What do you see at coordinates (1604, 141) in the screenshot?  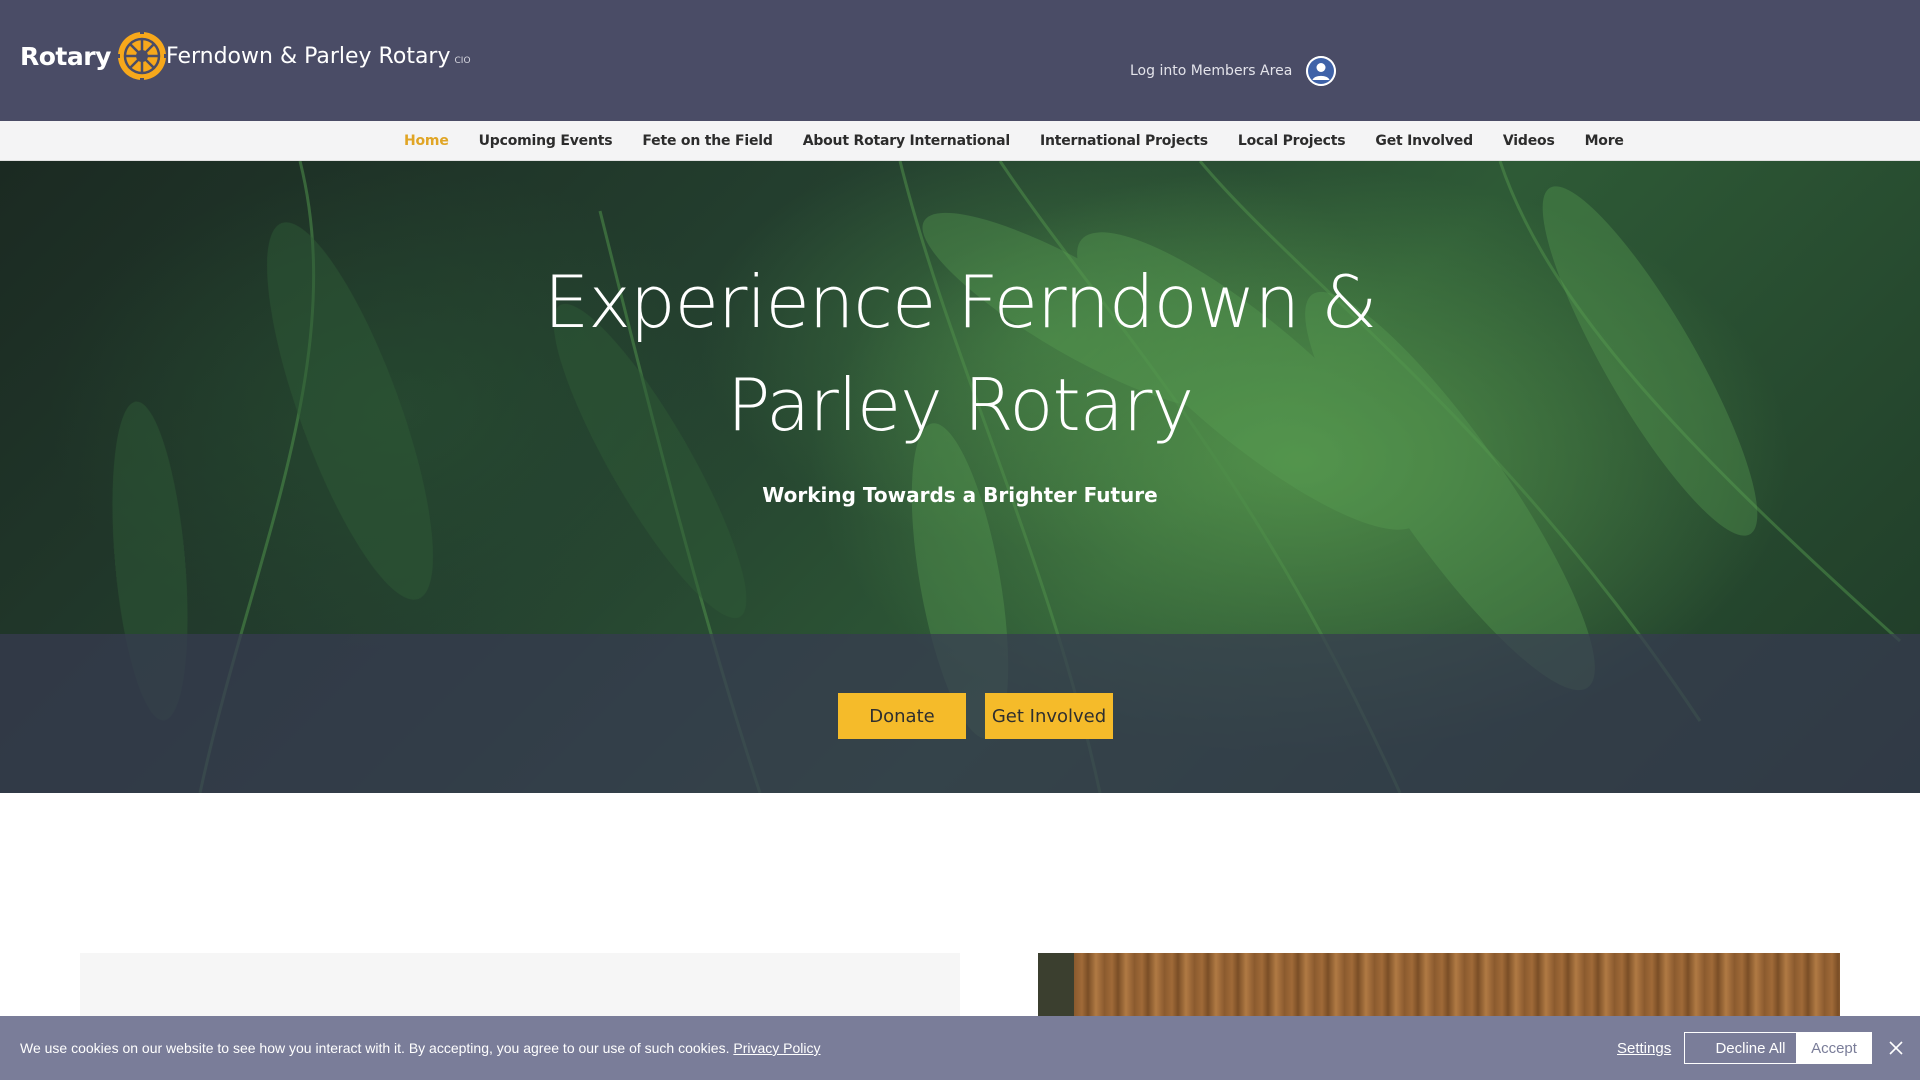 I see `nav-item-more: More` at bounding box center [1604, 141].